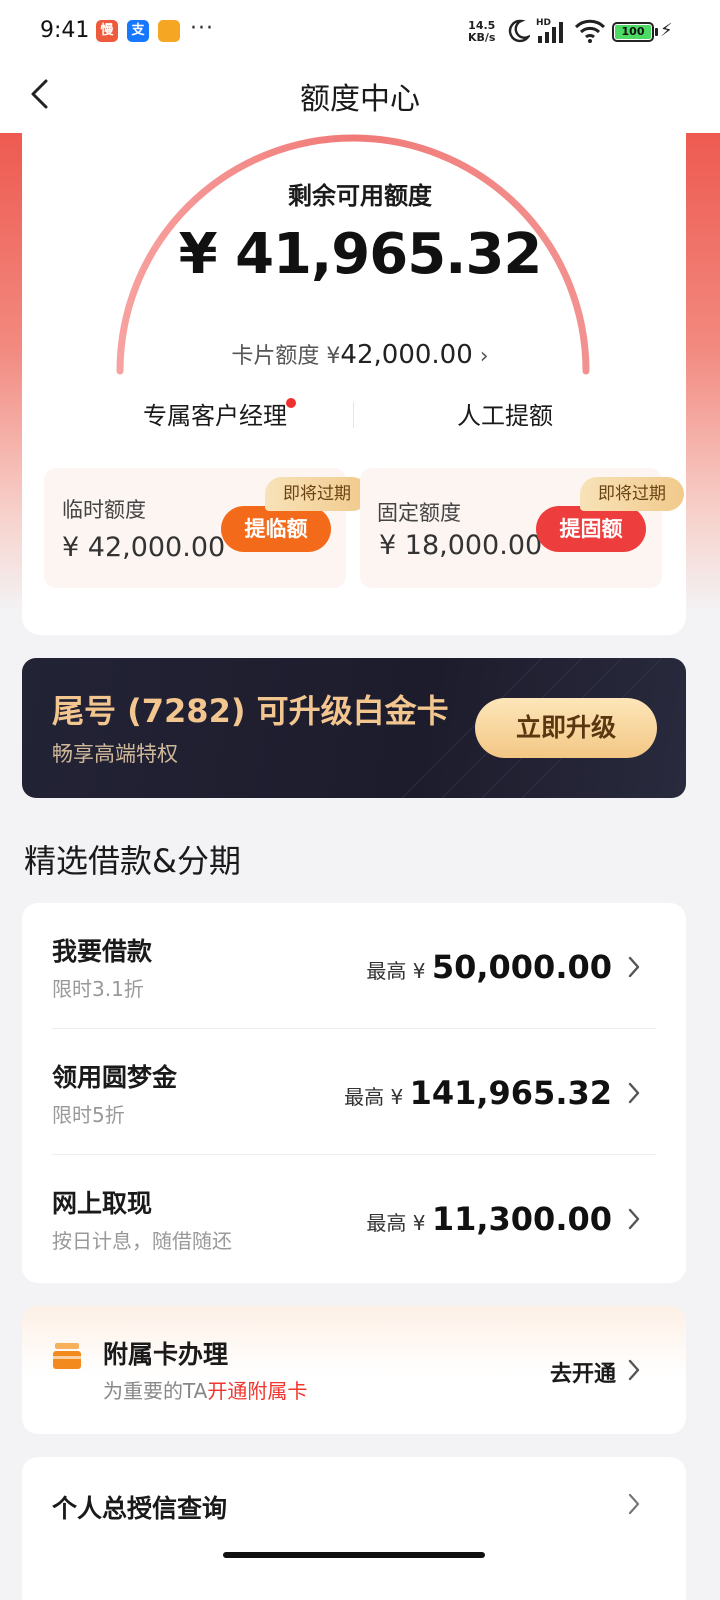 This screenshot has width=720, height=1600. Describe the element at coordinates (505, 413) in the screenshot. I see `manual-raise-button: 人工提额` at that location.